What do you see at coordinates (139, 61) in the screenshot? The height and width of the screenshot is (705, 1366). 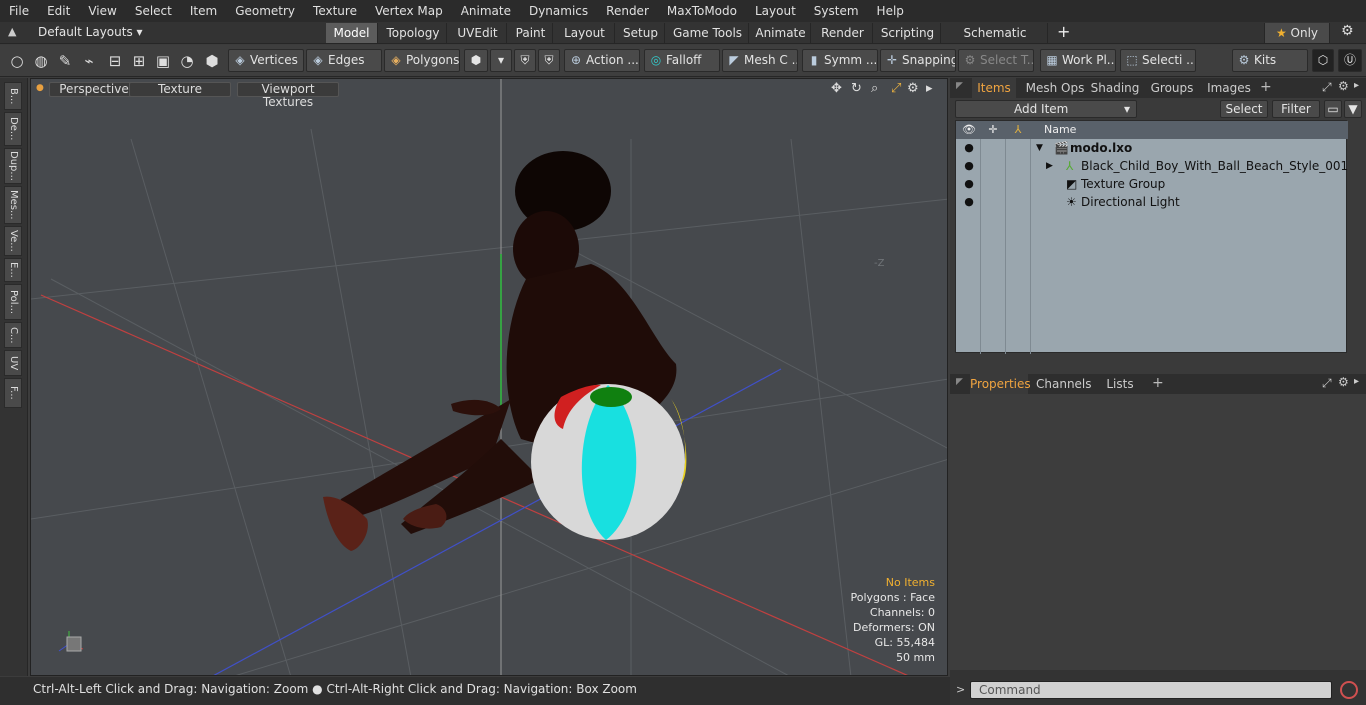 I see `center-icon: ⊞` at bounding box center [139, 61].